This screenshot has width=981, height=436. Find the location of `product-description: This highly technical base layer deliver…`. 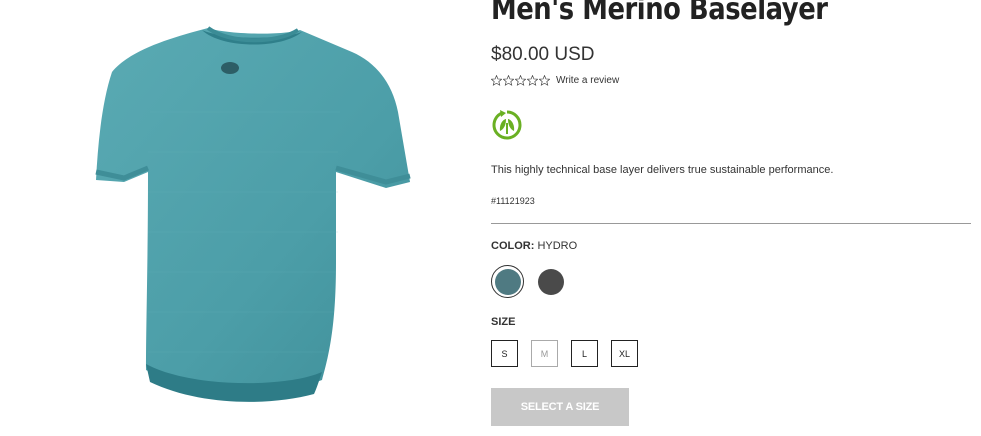

product-description: This highly technical base layer deliver… is located at coordinates (662, 170).